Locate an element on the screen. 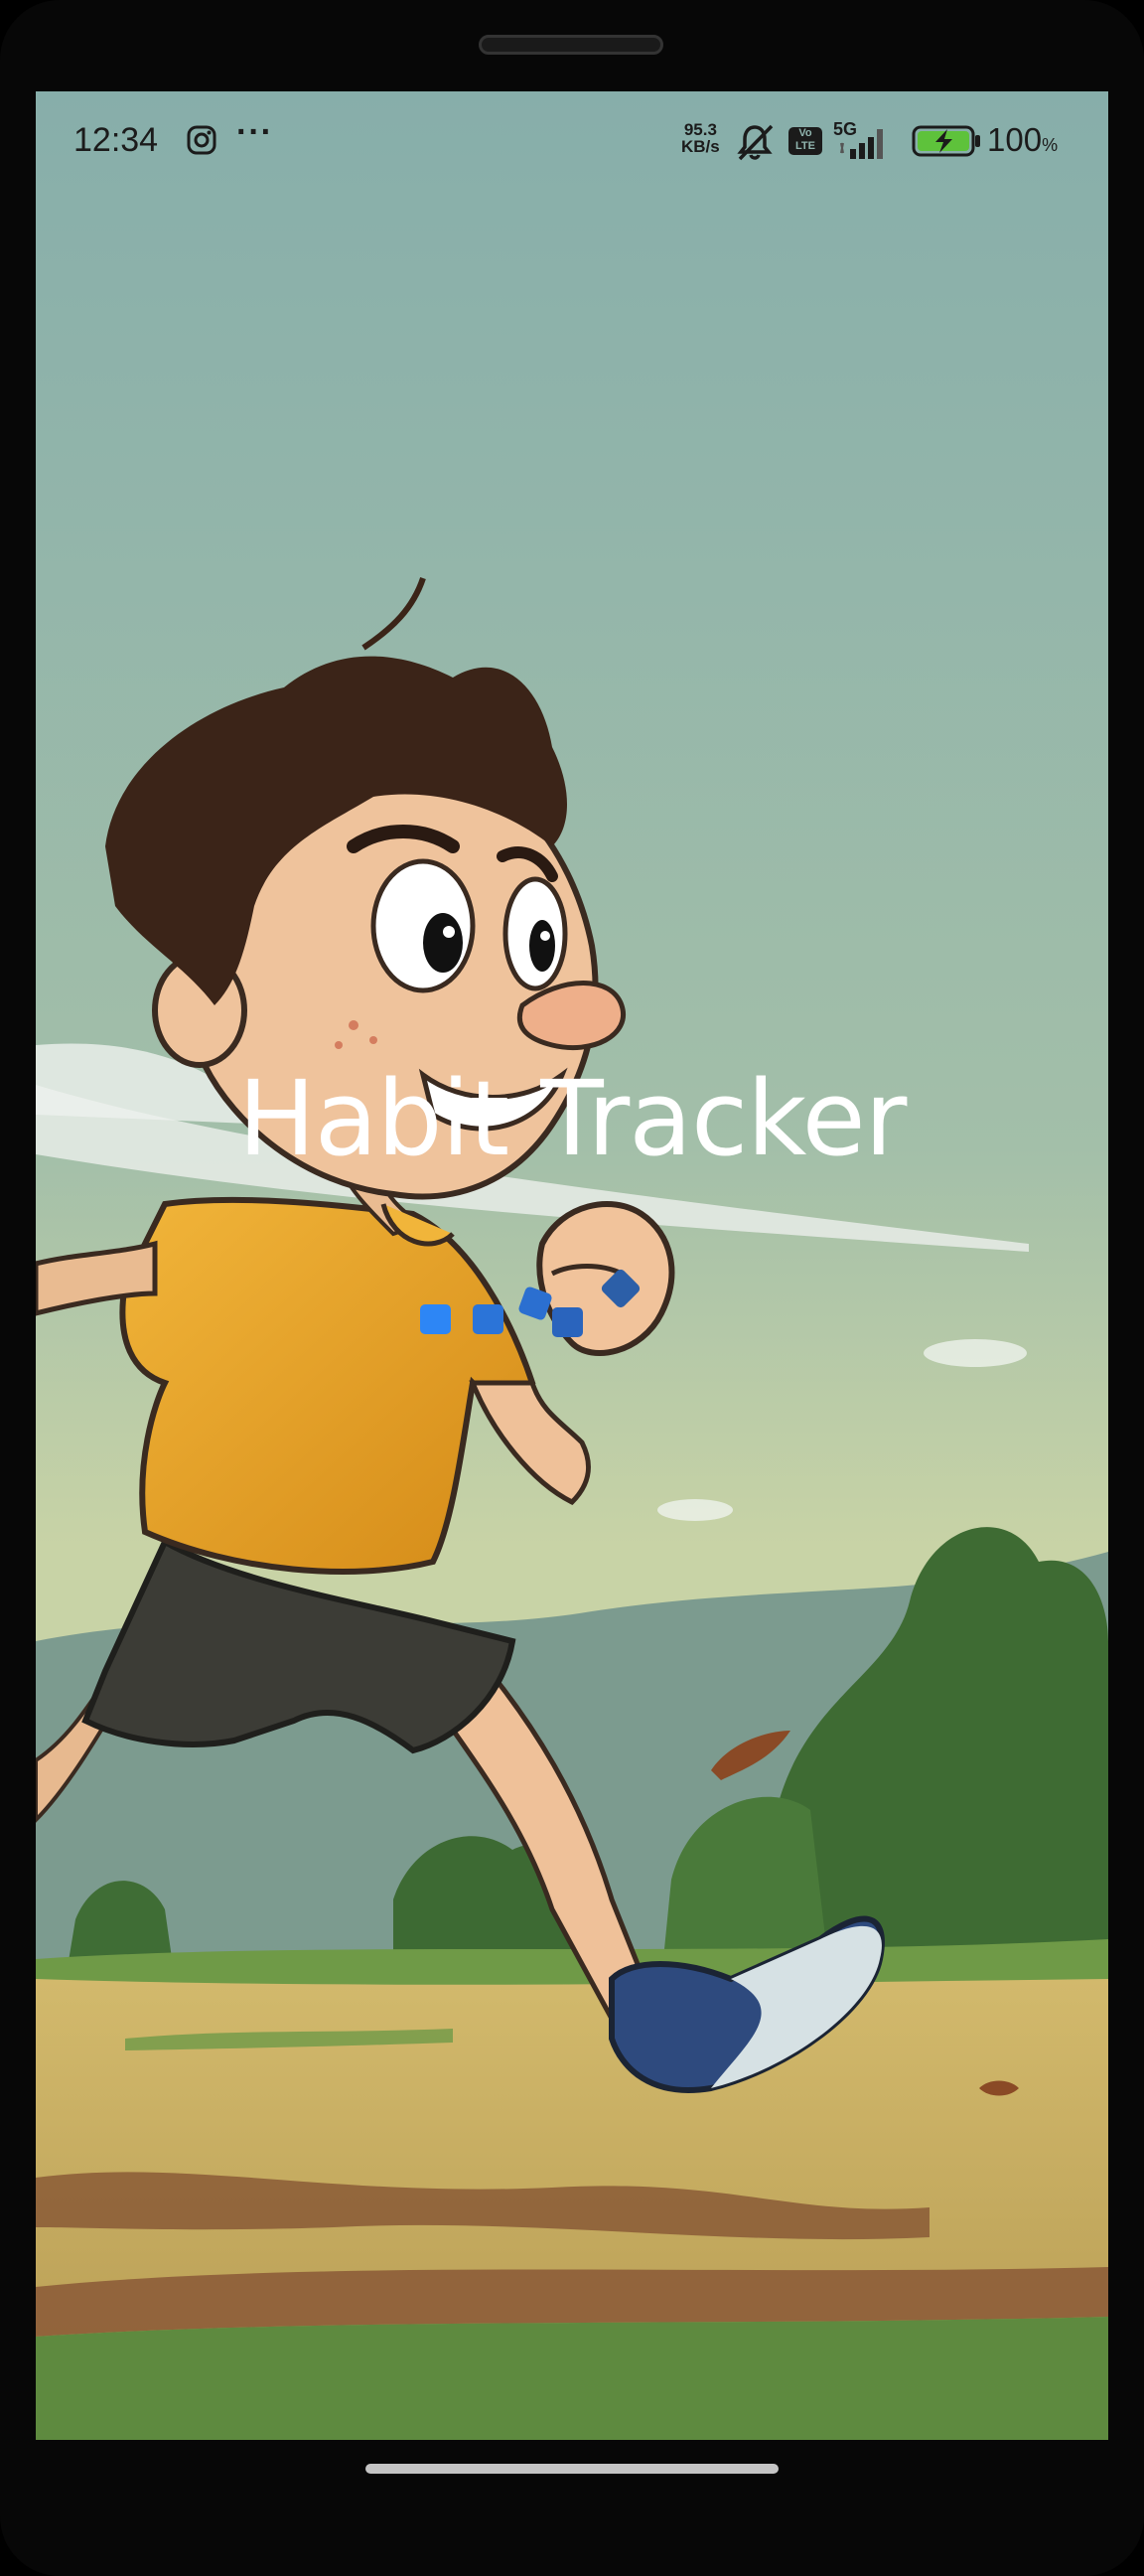  home-indicator is located at coordinates (572, 2469).